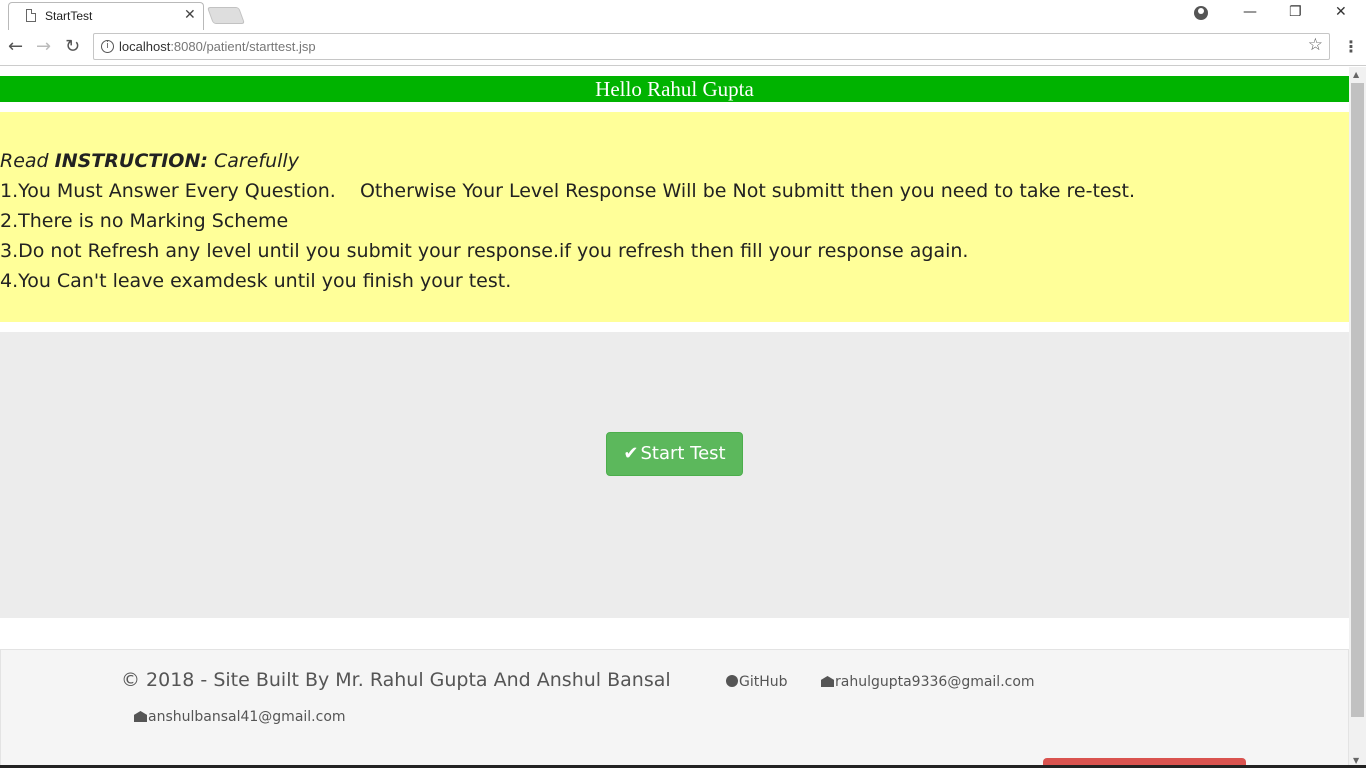 This screenshot has width=1366, height=768. What do you see at coordinates (1250, 12) in the screenshot?
I see `minimize-icon: —` at bounding box center [1250, 12].